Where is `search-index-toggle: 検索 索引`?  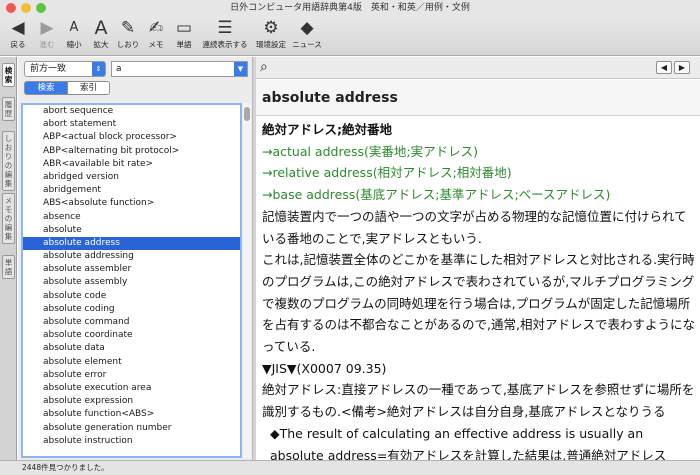 search-index-toggle: 検索 索引 is located at coordinates (67, 88).